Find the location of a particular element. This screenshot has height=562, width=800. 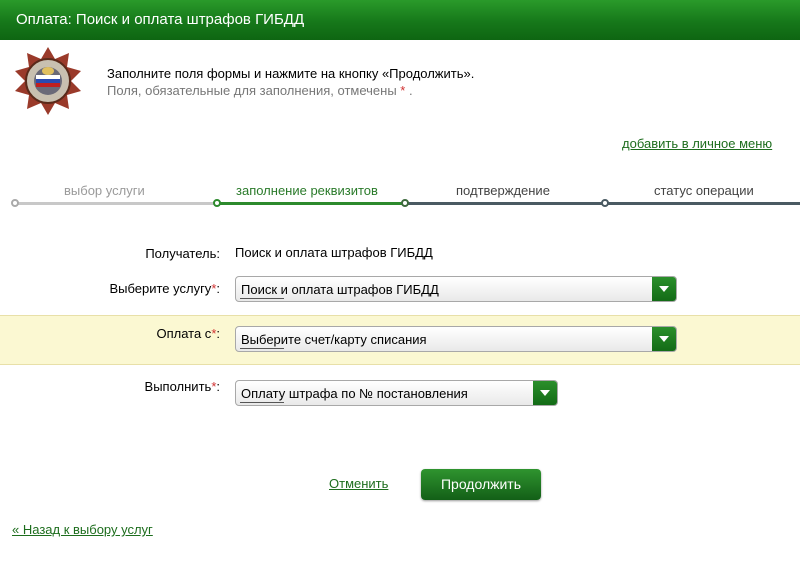

execute-select: Оплату штрафа по № постановления is located at coordinates (396, 393).